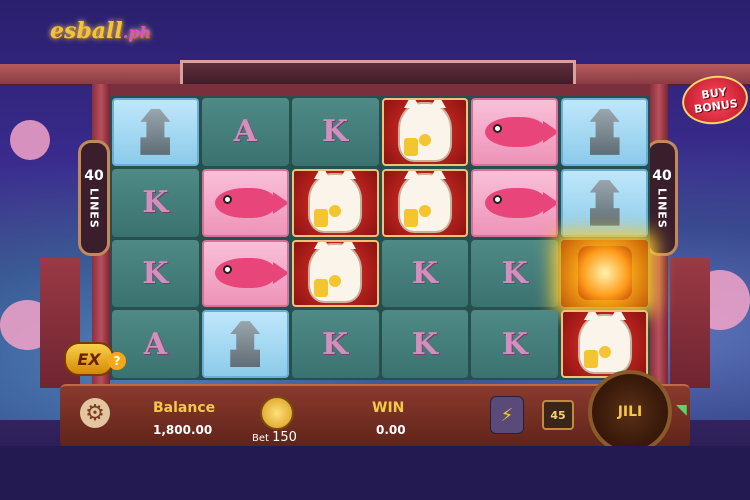  I want to click on symbol-golden-orb, so click(604, 273).